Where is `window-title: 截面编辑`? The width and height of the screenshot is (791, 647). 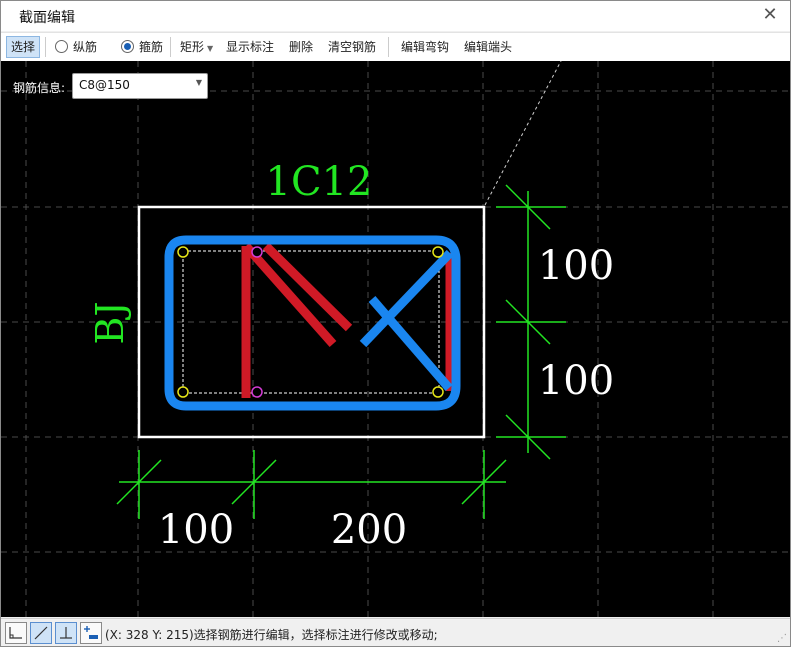 window-title: 截面编辑 is located at coordinates (47, 18).